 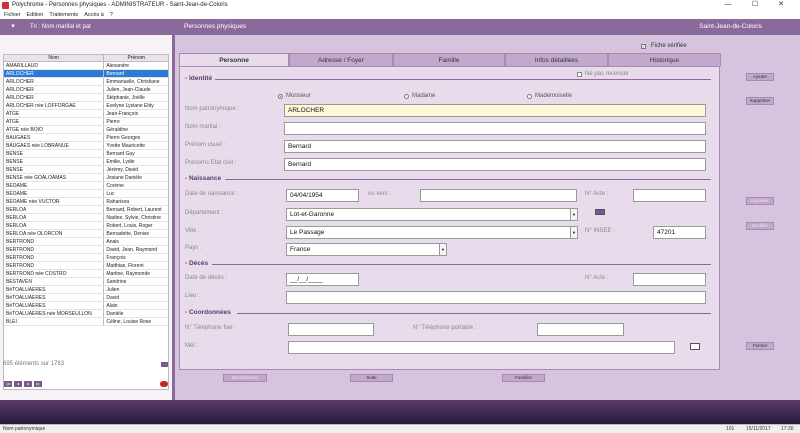 What do you see at coordinates (495, 146) in the screenshot?
I see `prenom-usuel-input: Bernard` at bounding box center [495, 146].